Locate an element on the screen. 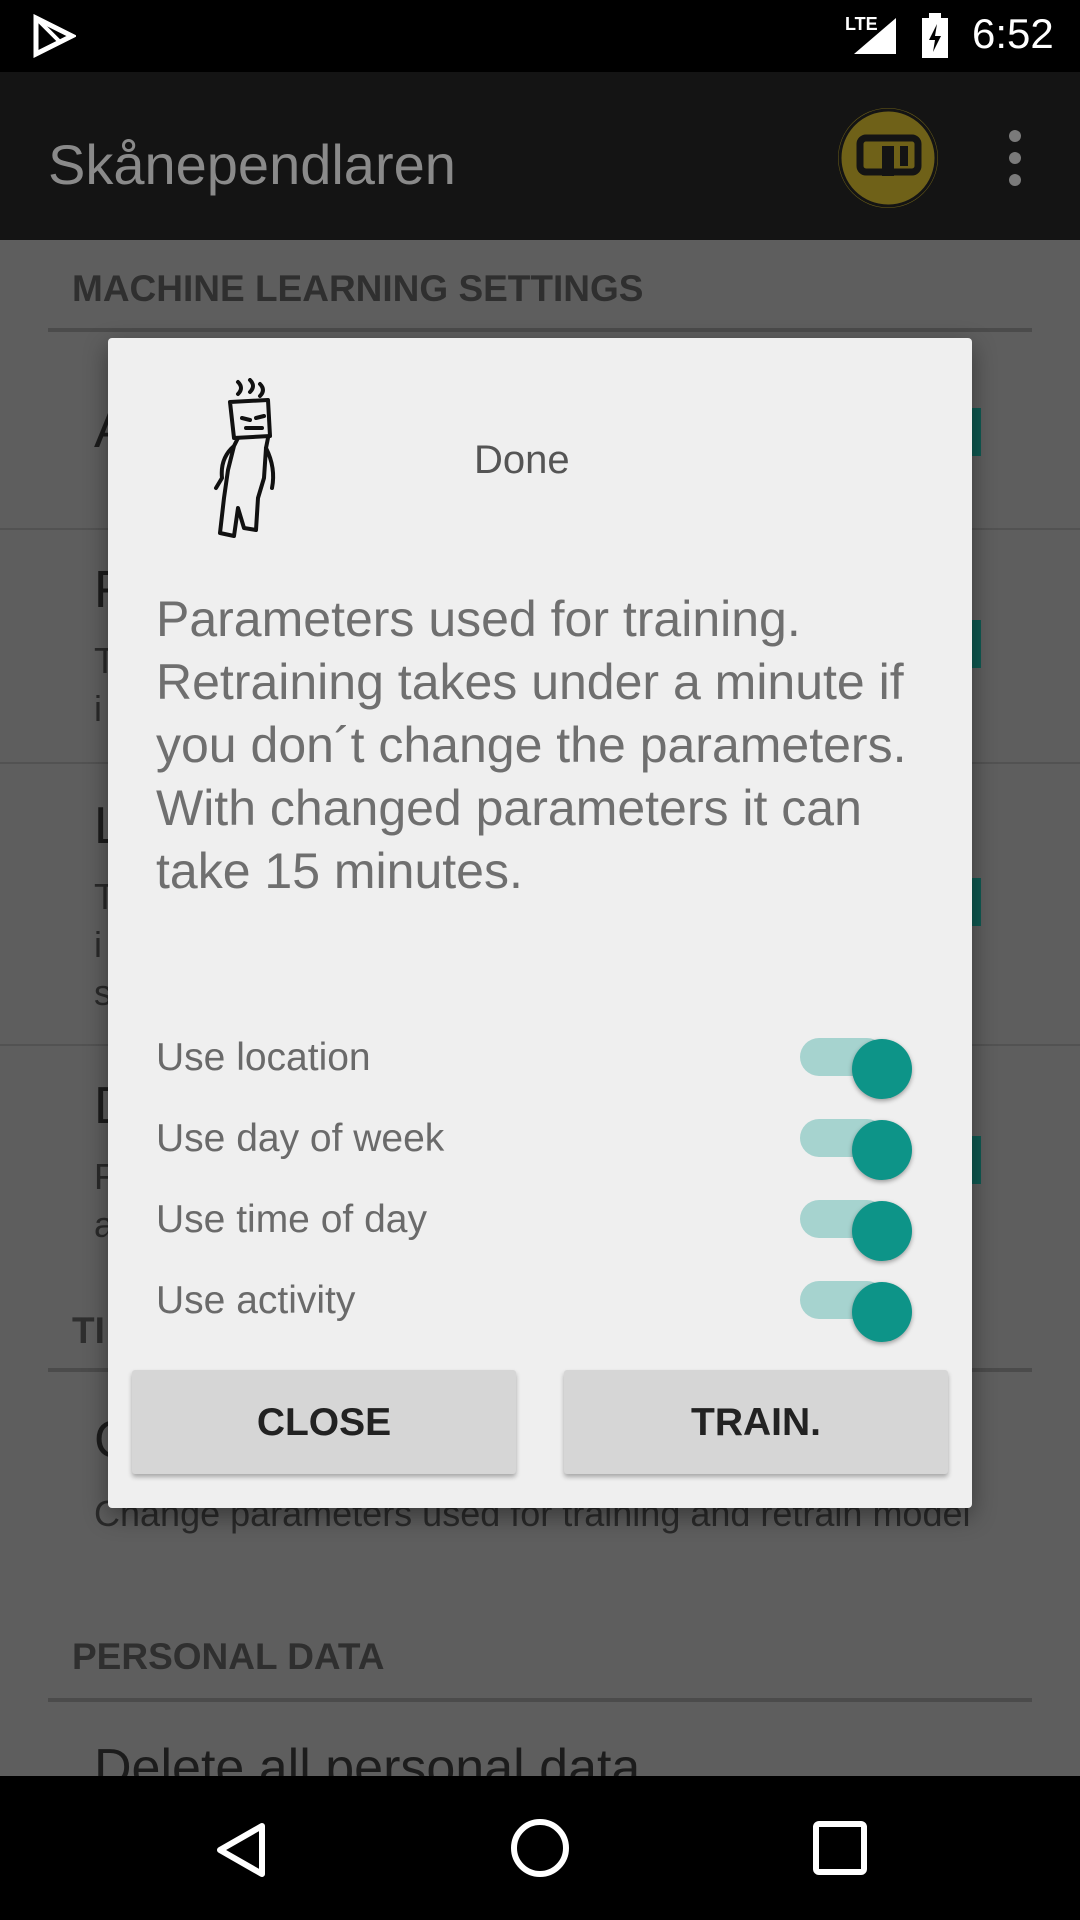 This screenshot has height=1920, width=1080. signal-icon is located at coordinates (875, 36).